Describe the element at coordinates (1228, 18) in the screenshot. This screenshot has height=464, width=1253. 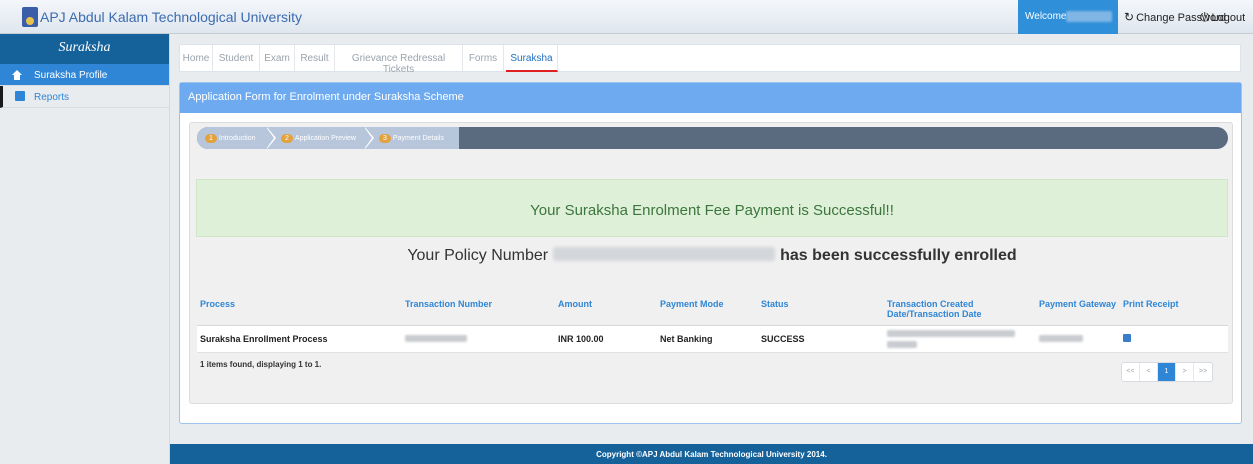
I see `logout-label: Logout` at that location.